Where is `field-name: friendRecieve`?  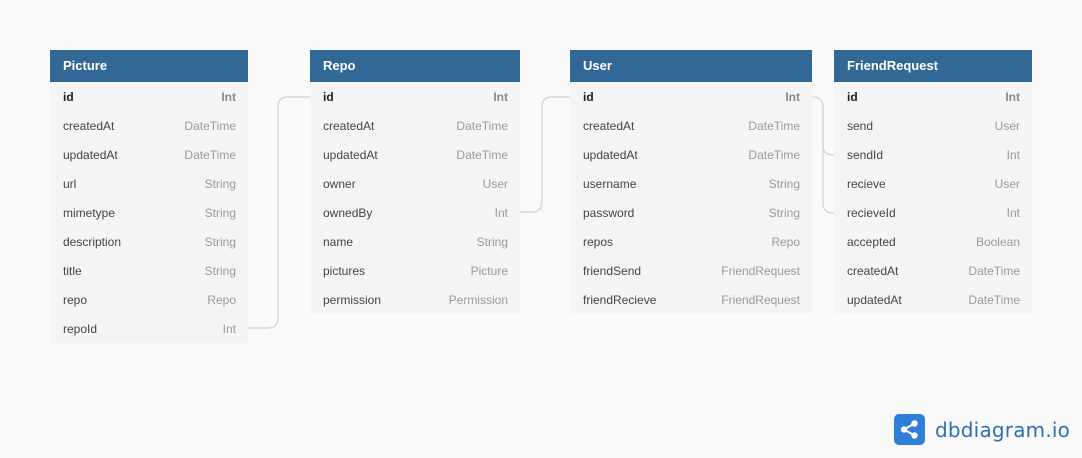 field-name: friendRecieve is located at coordinates (620, 299).